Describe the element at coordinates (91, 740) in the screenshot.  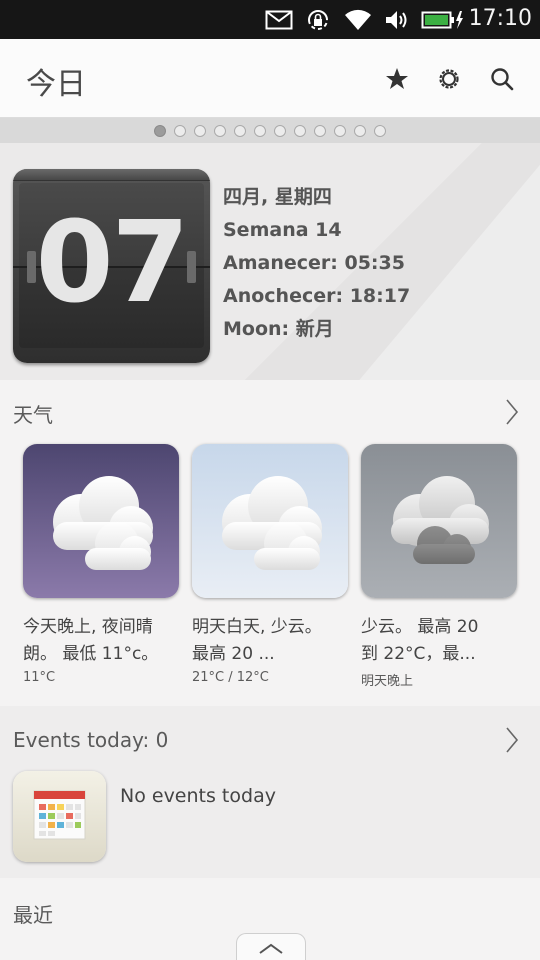
I see `events-title: Events today: 0` at that location.